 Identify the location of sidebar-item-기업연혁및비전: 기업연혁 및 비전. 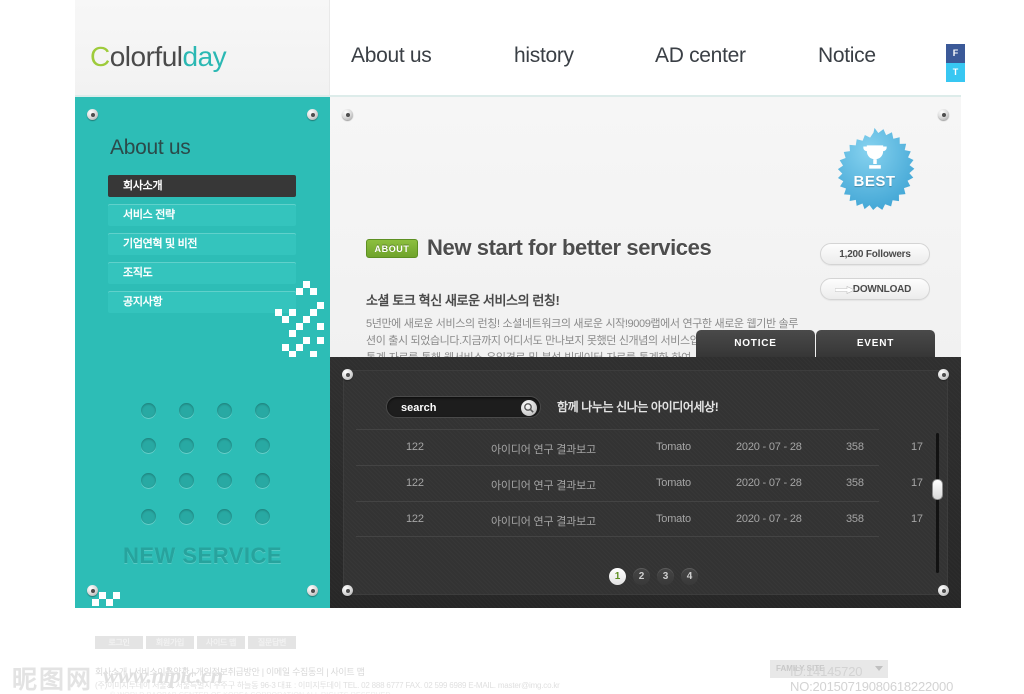
(202, 244).